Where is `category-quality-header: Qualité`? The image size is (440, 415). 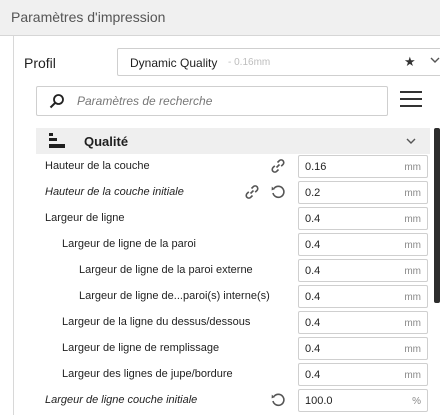 category-quality-header: Qualité is located at coordinates (233, 141).